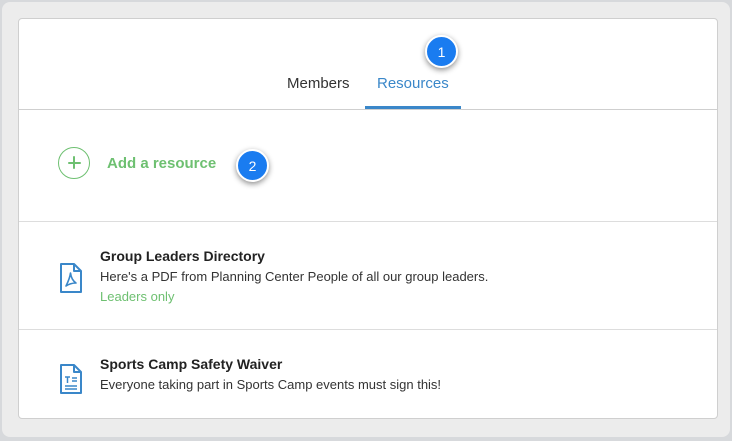  What do you see at coordinates (74, 163) in the screenshot?
I see `plus-circle-icon` at bounding box center [74, 163].